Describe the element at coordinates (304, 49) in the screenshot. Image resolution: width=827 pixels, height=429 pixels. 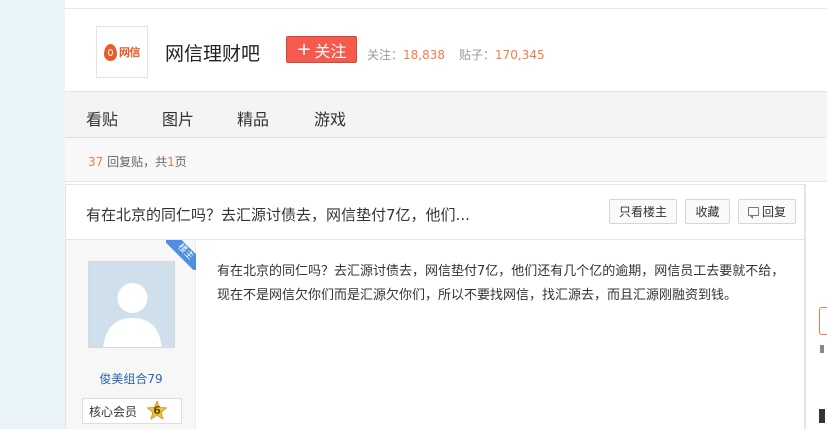
I see `plus-icon: +` at that location.